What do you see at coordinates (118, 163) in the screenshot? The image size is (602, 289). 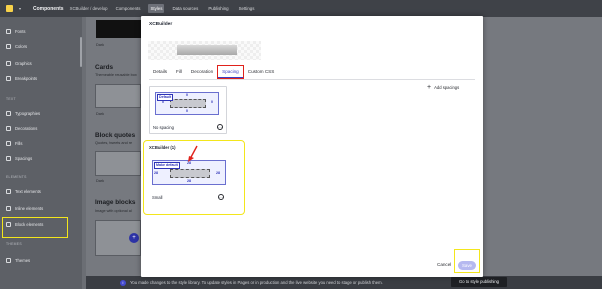 I see `quote-preview` at bounding box center [118, 163].